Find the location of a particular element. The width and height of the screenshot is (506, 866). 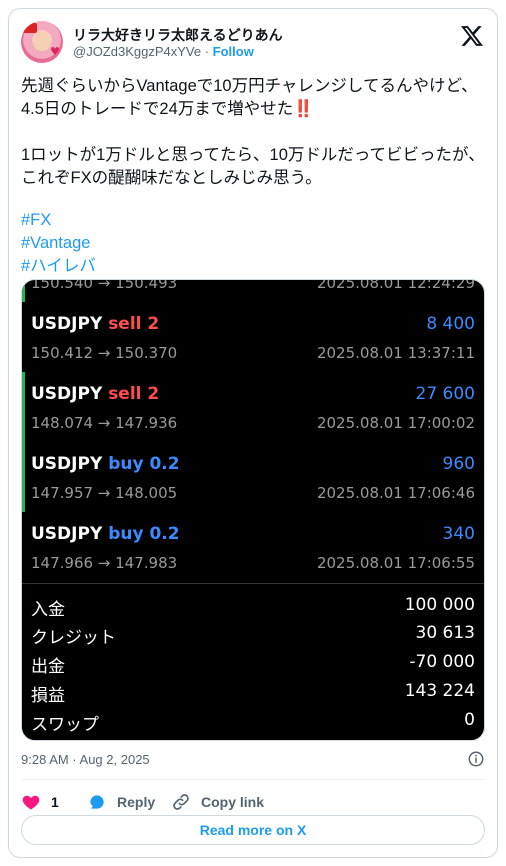

actions-divider is located at coordinates (253, 779).